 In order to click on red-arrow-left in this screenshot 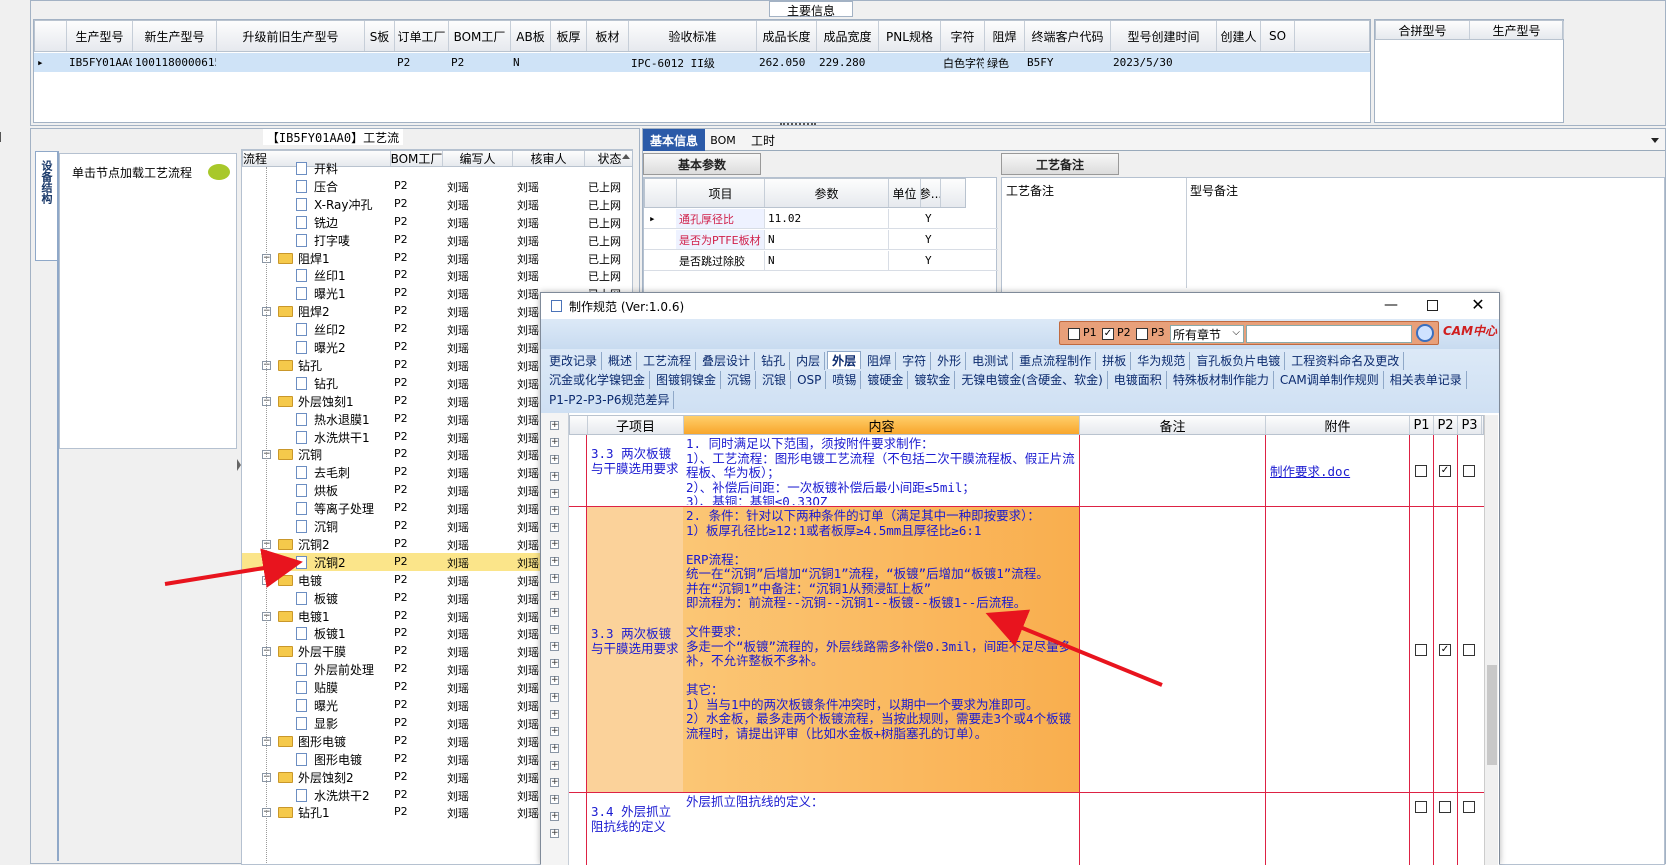, I will do `click(233, 568)`.